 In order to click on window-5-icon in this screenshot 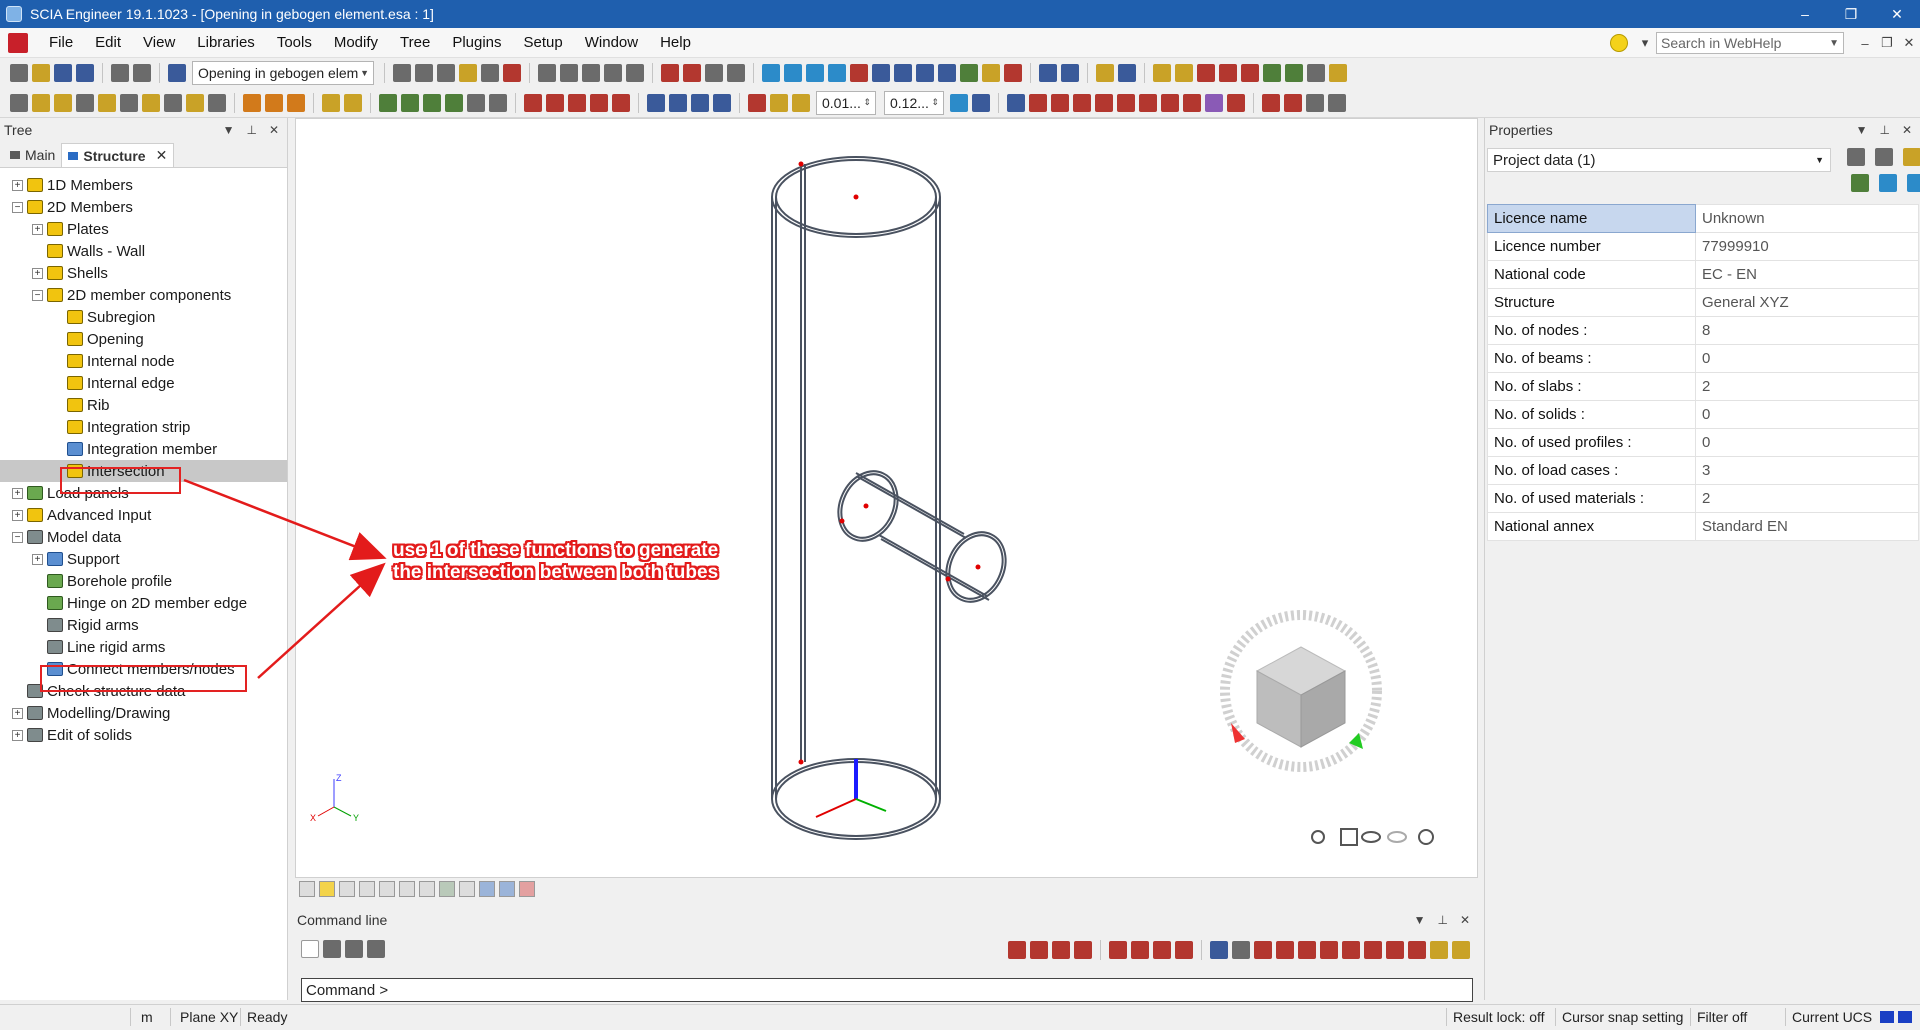, I will do `click(1250, 73)`.